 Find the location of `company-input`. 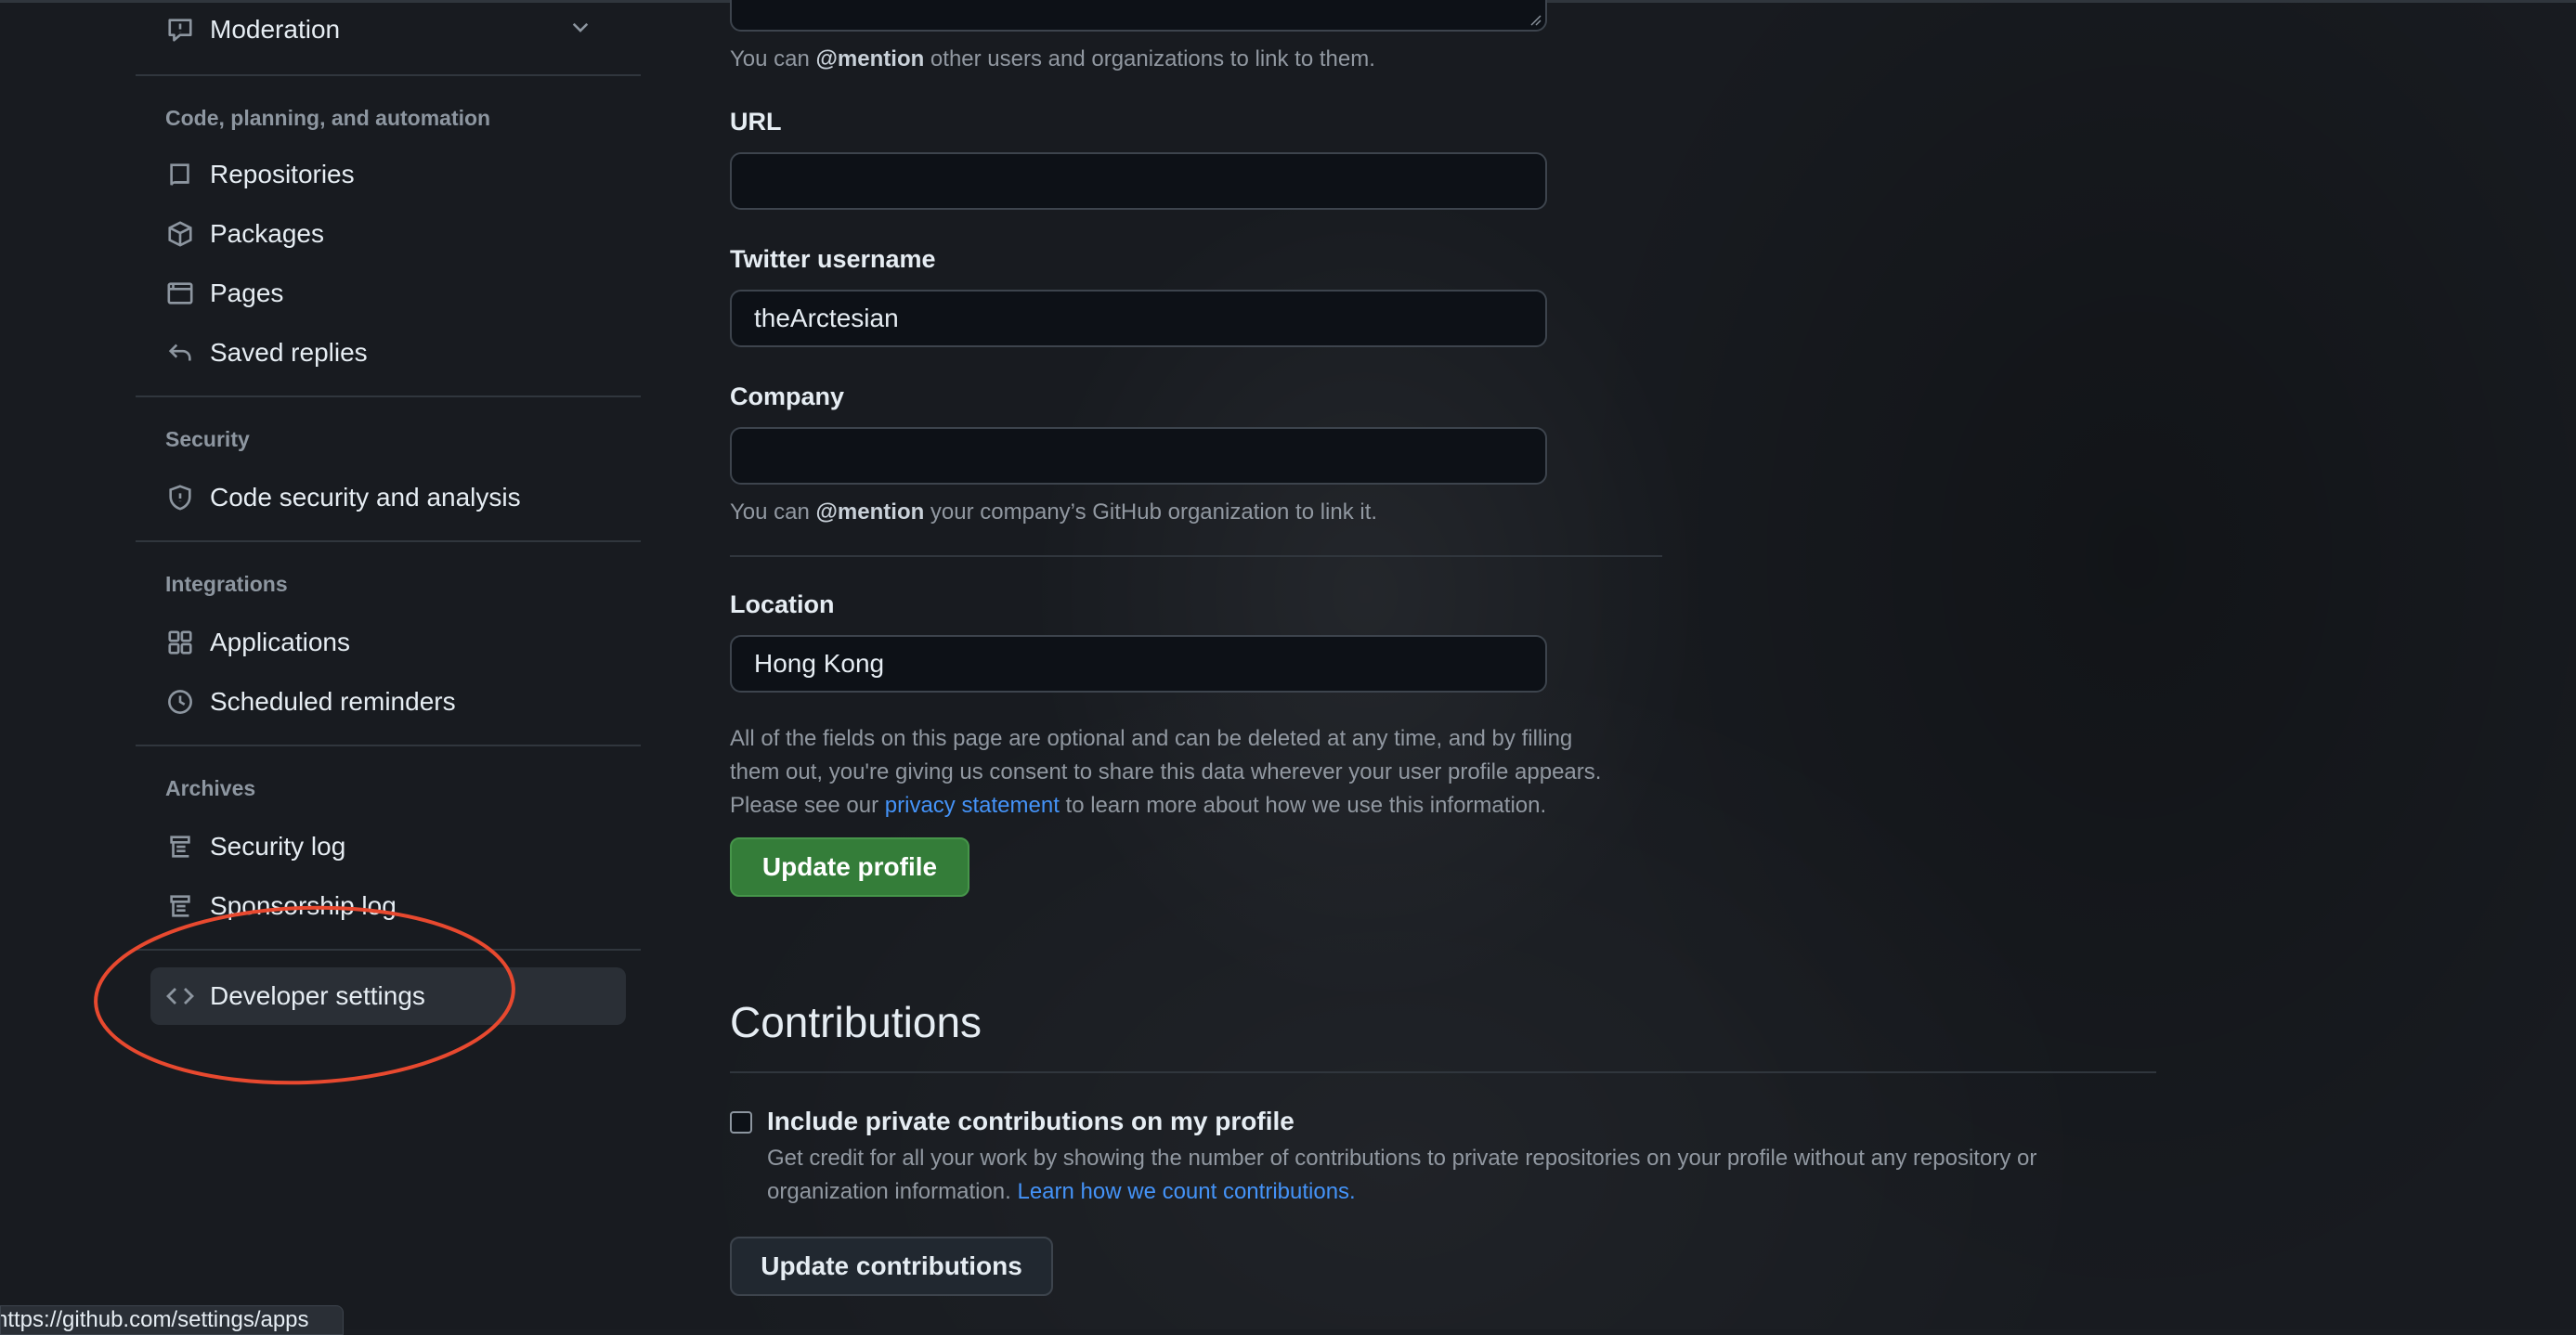

company-input is located at coordinates (1138, 456).